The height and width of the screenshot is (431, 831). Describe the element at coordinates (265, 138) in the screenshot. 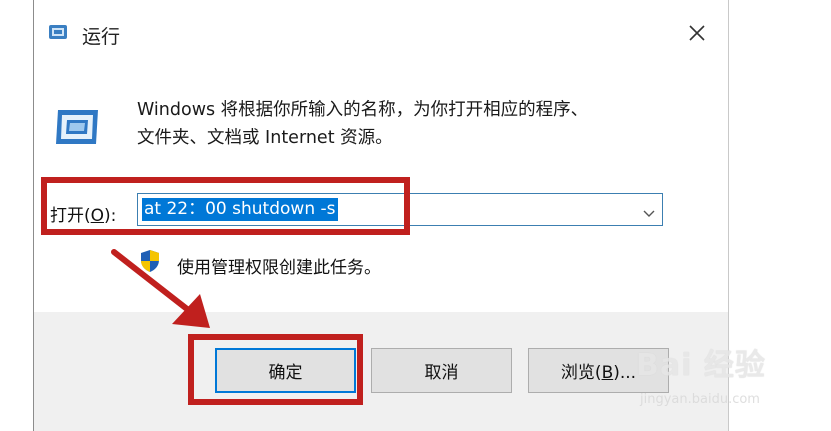

I see `description-line: 文件夹、文档或 Internet 资源。` at that location.